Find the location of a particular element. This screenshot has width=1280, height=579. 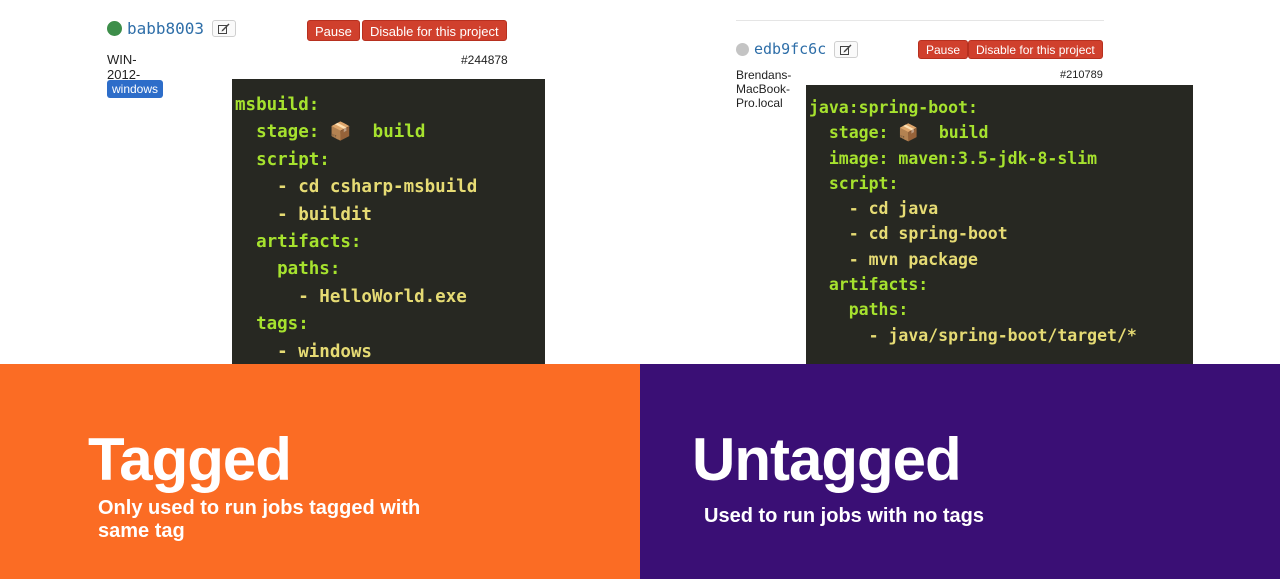

tag-badge: windows is located at coordinates (135, 89).